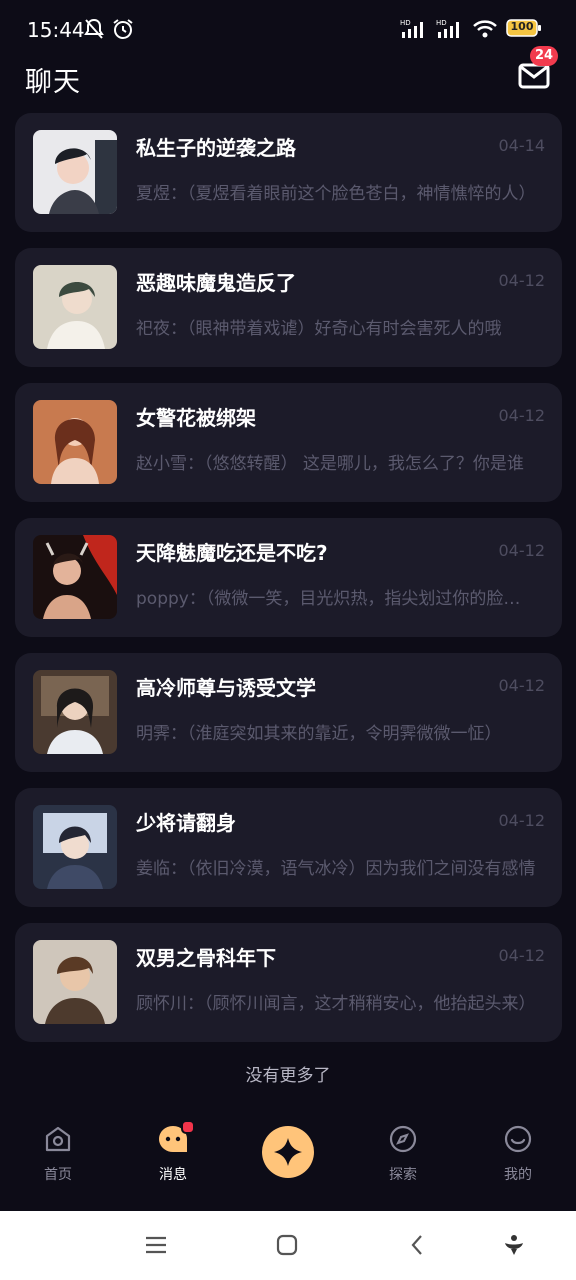 The width and height of the screenshot is (576, 1280). I want to click on battery-icon: 100, so click(524, 28).